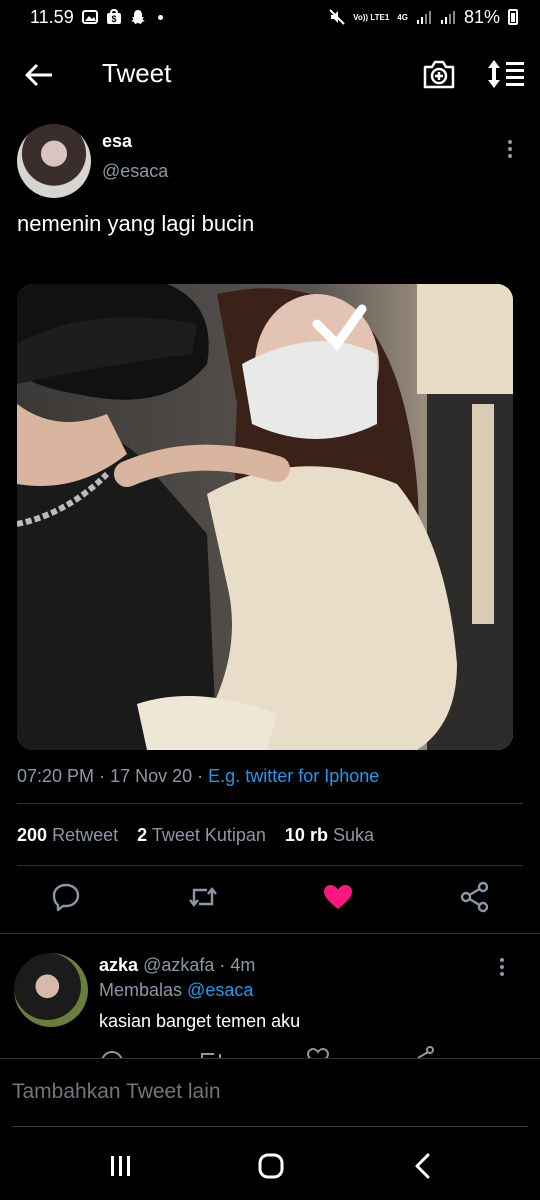 The image size is (540, 1200). Describe the element at coordinates (136, 223) in the screenshot. I see `tweet-text: nemenin yang lagi bucin` at that location.